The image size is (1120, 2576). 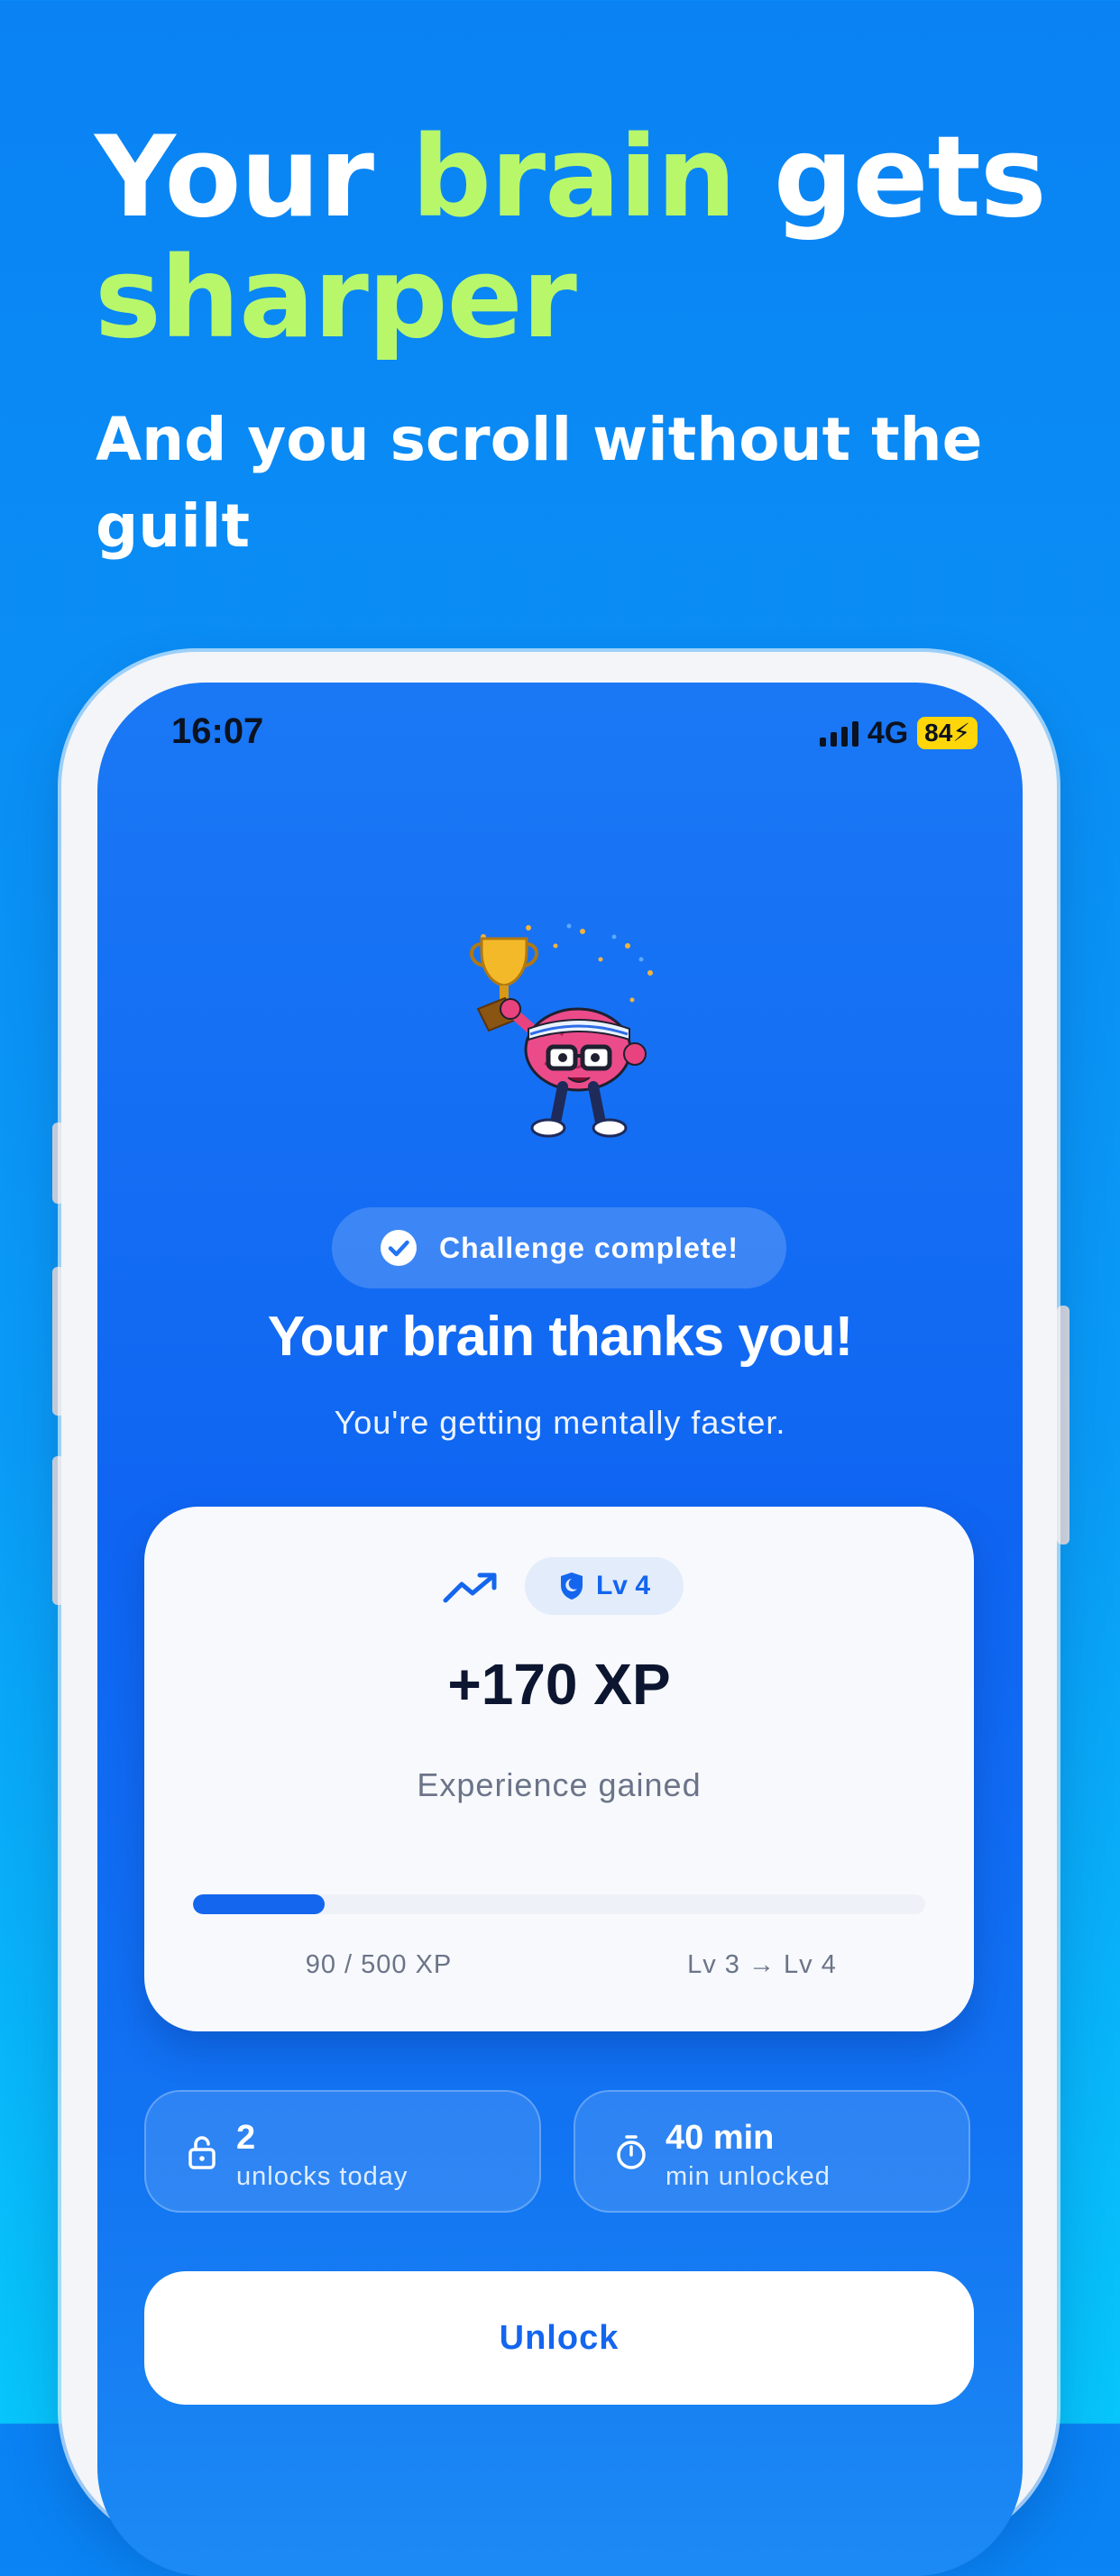 I want to click on unlocks-today-label: unlocks today, so click(x=322, y=2176).